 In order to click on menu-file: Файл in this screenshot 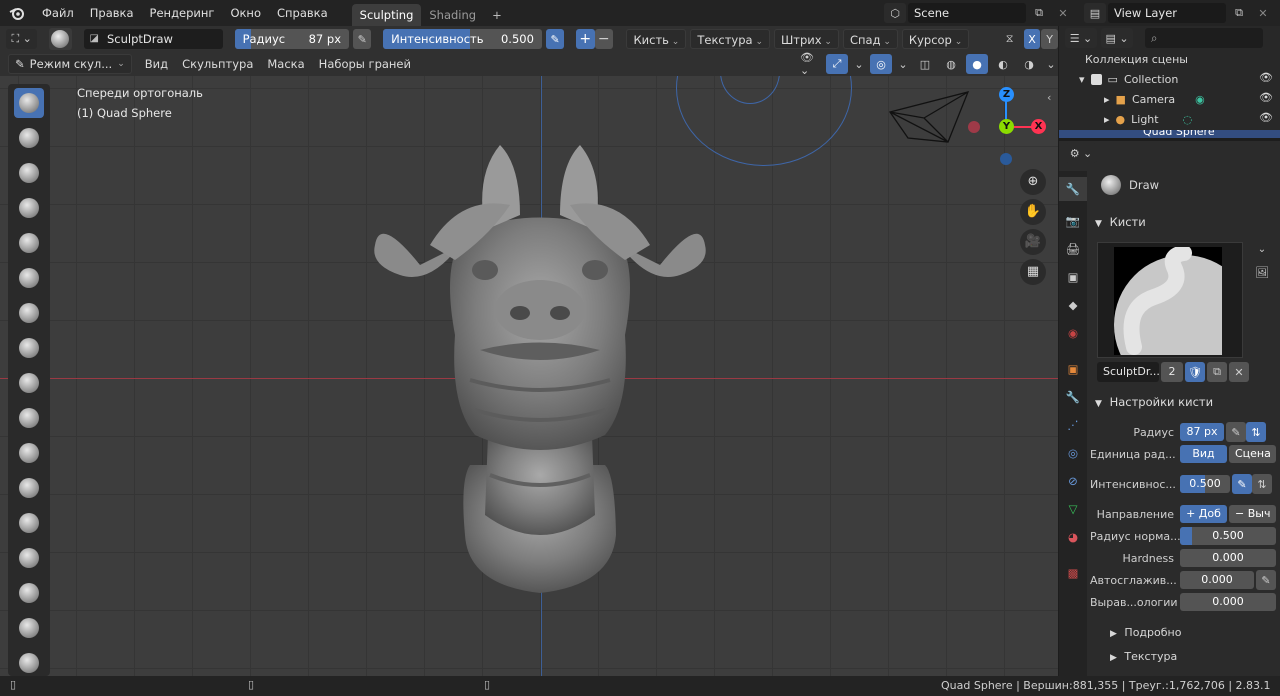, I will do `click(58, 13)`.